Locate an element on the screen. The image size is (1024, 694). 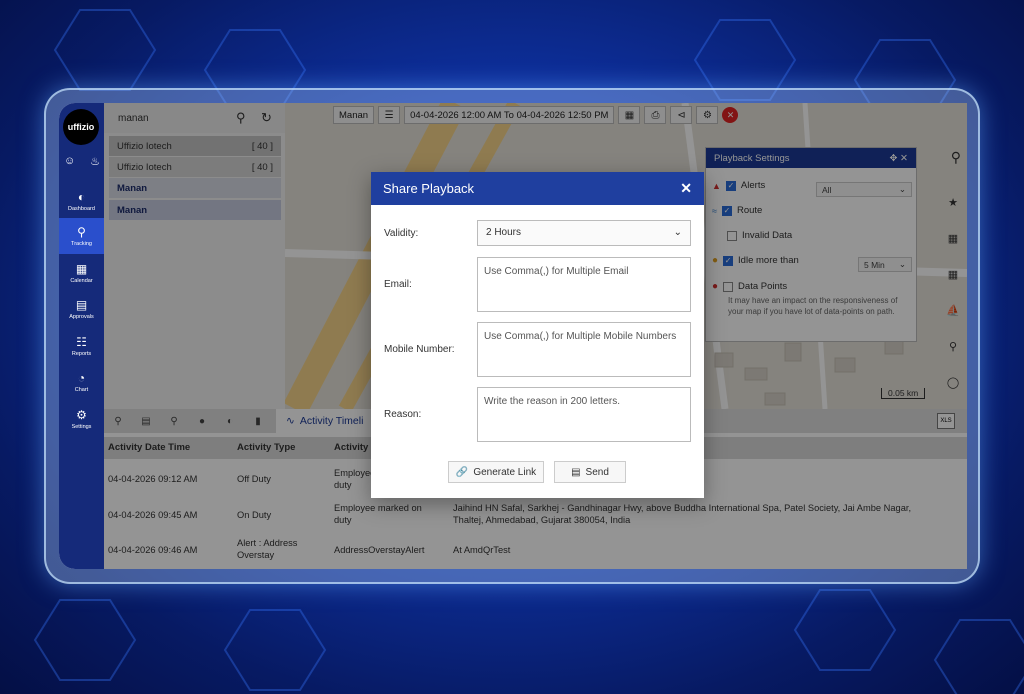
nav-dashboard: ◐ Dashboard is located at coordinates (81, 201).